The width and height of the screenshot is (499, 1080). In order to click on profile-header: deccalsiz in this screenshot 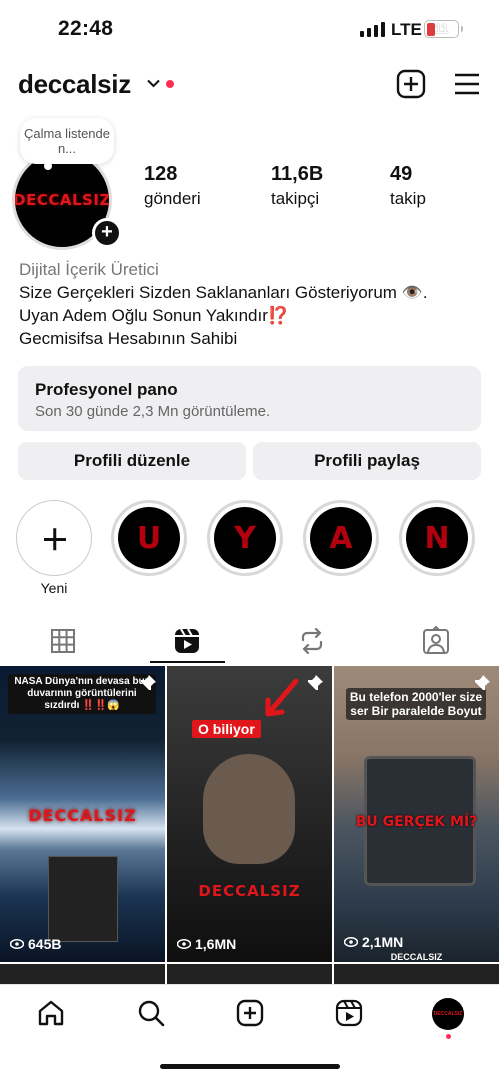, I will do `click(249, 85)`.